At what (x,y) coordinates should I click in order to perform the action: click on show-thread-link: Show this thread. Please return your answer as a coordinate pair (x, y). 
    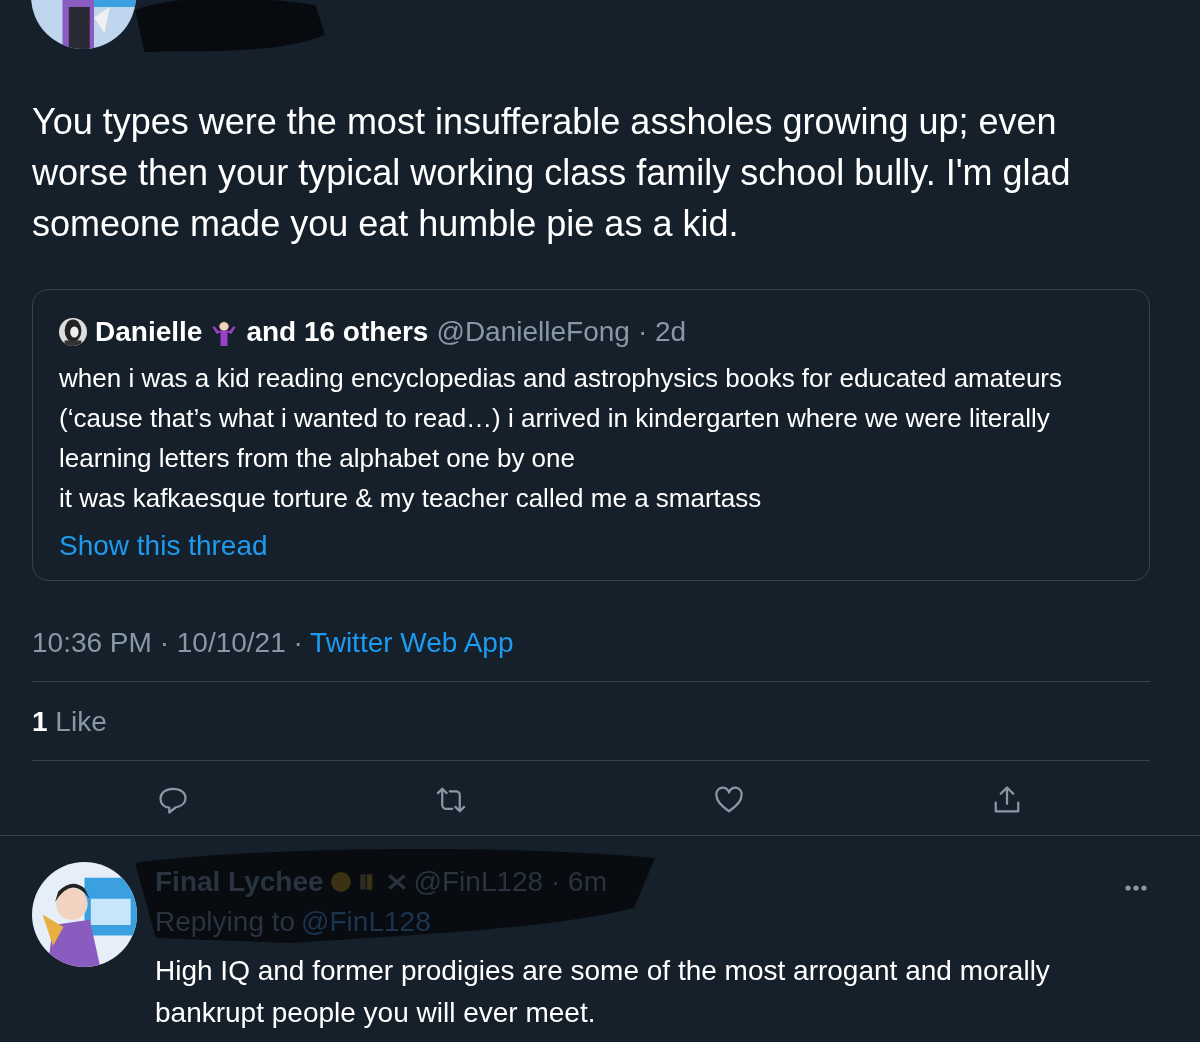
    Looking at the image, I should click on (163, 546).